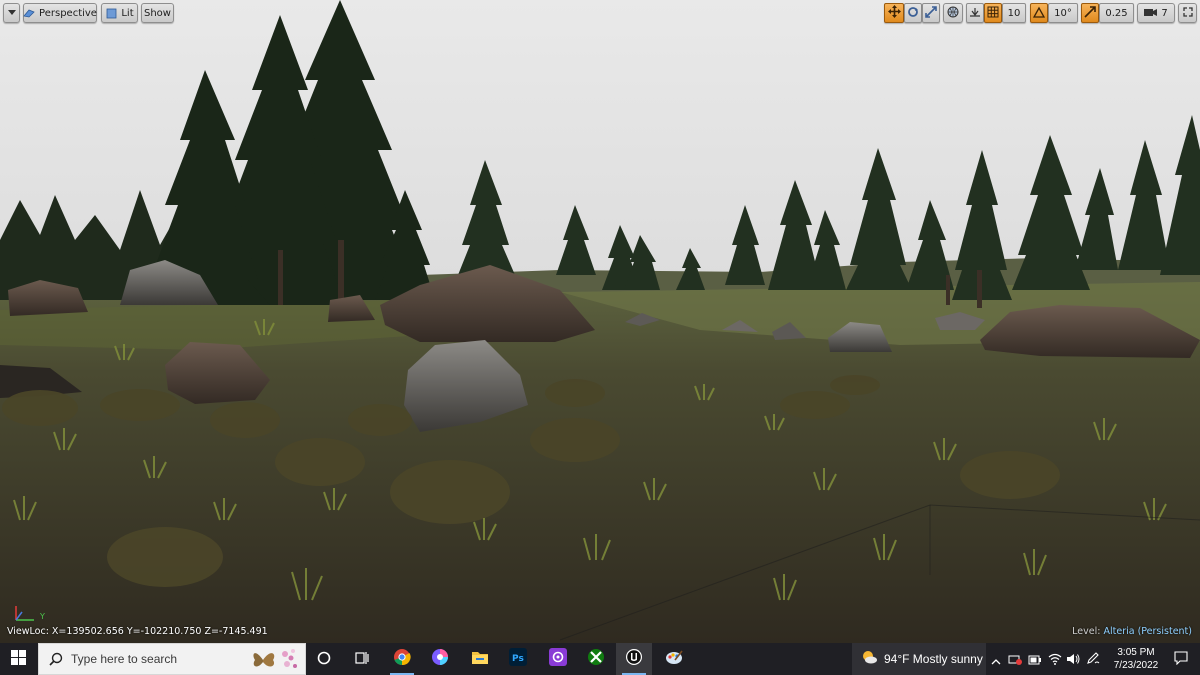 The height and width of the screenshot is (675, 1200). I want to click on taskbar-app-photoshop: Ps, so click(518, 659).